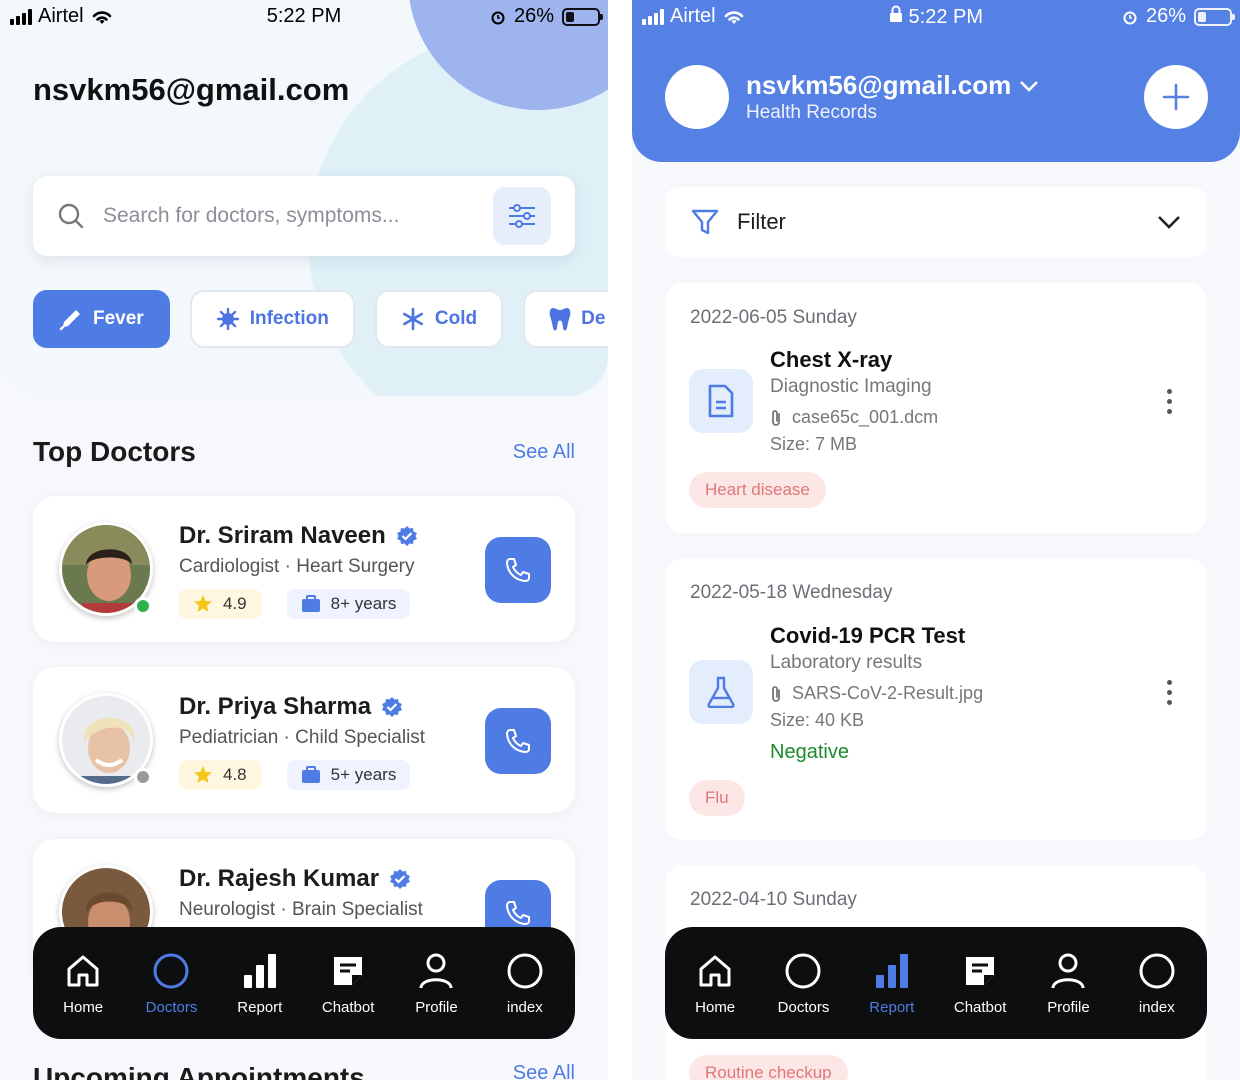 Image resolution: width=1240 pixels, height=1080 pixels. I want to click on record-date: 2022-04-10 Sunday, so click(773, 899).